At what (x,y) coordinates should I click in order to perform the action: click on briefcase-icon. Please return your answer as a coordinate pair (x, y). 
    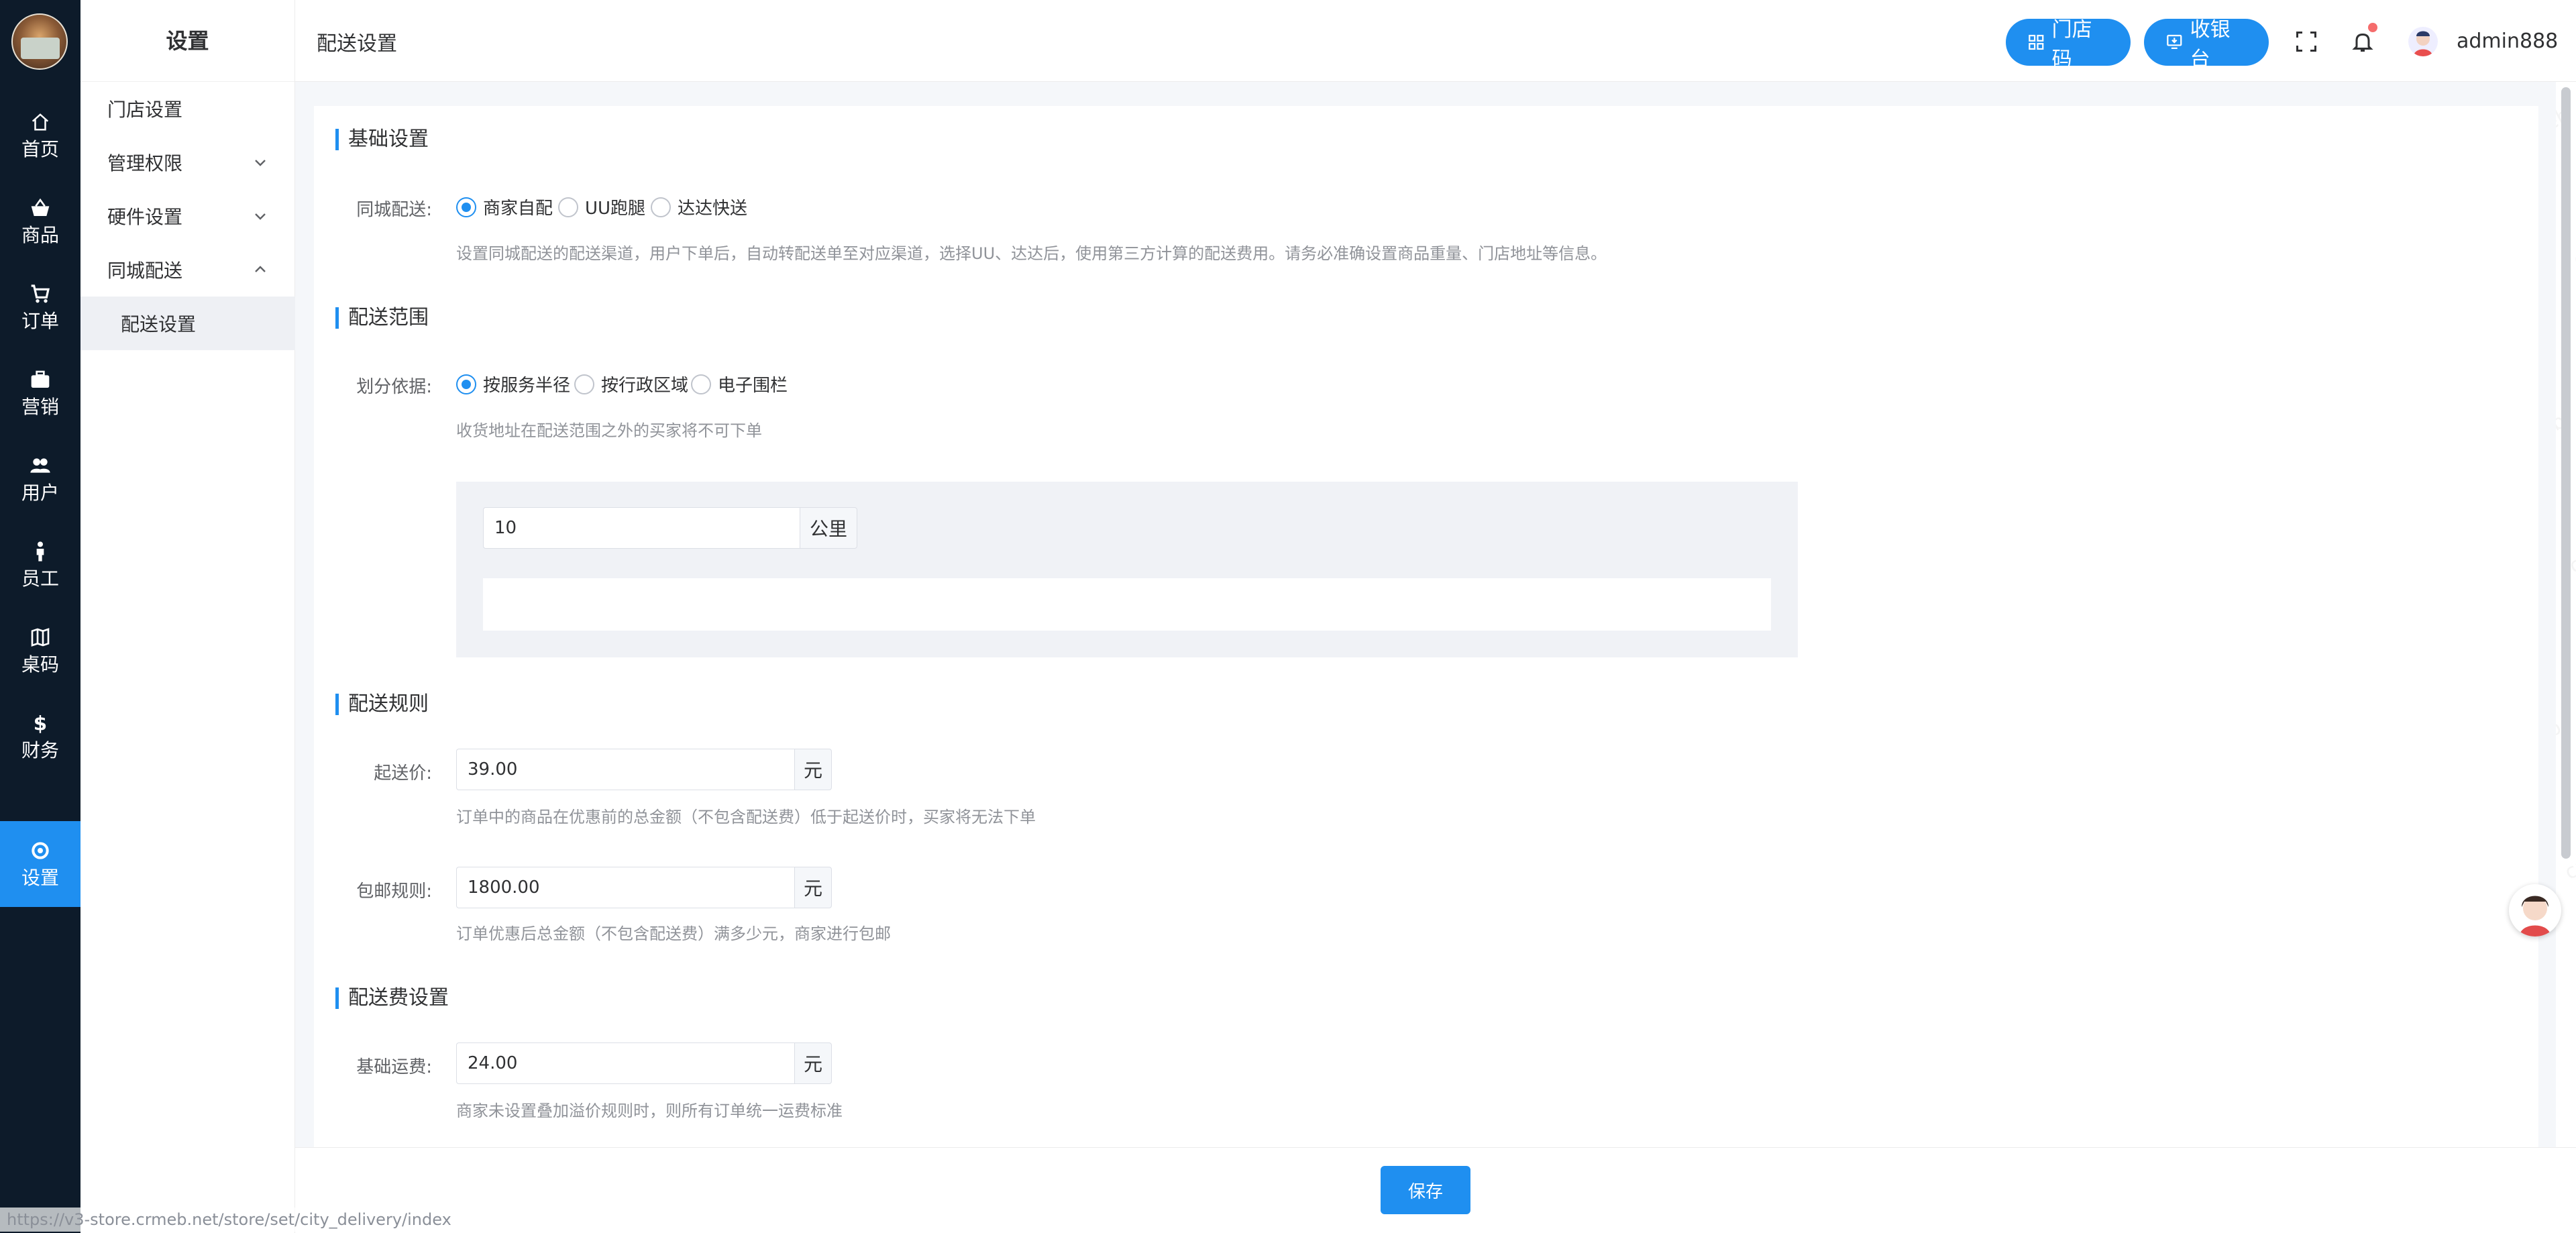
    Looking at the image, I should click on (40, 380).